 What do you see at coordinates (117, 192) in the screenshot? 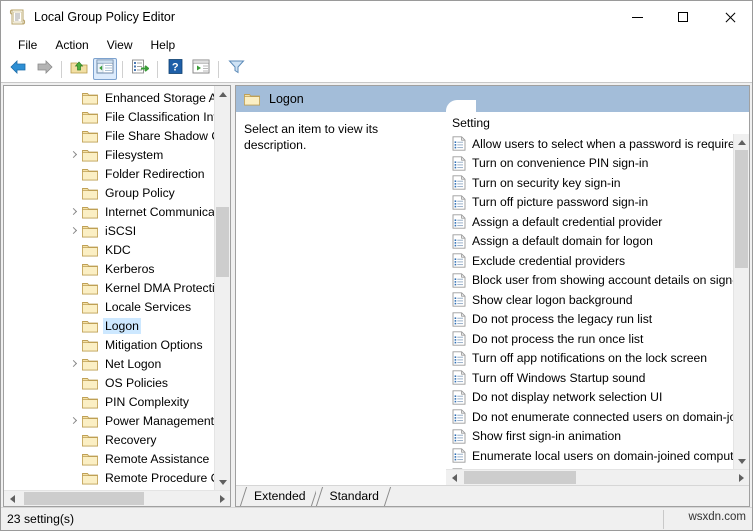
I see `tree-item-group-policy: Group Policy` at bounding box center [117, 192].